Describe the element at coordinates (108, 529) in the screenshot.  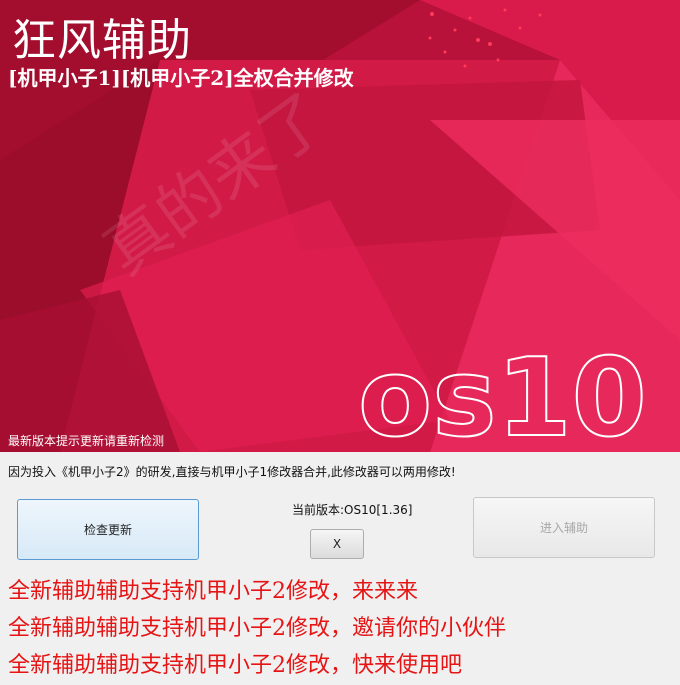
I see `check-update-button: 检查更新` at that location.